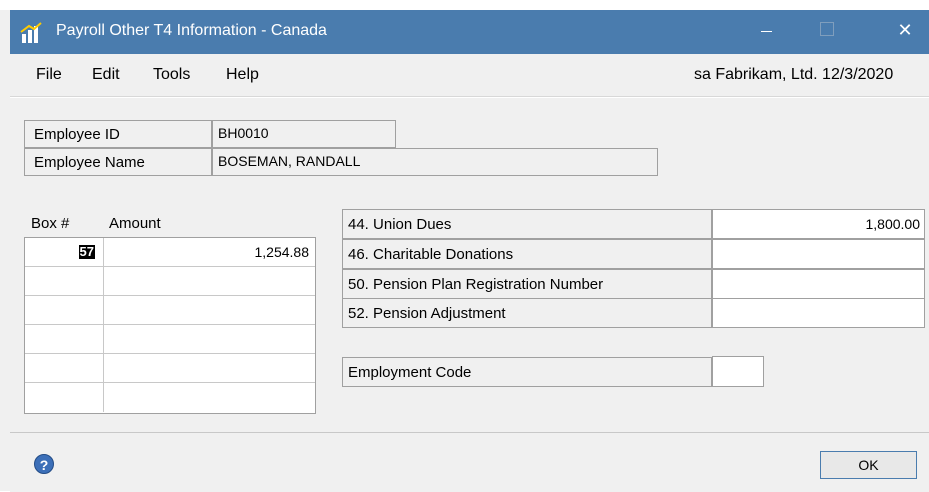 The height and width of the screenshot is (492, 929). What do you see at coordinates (469, 462) in the screenshot?
I see `footer-bar` at bounding box center [469, 462].